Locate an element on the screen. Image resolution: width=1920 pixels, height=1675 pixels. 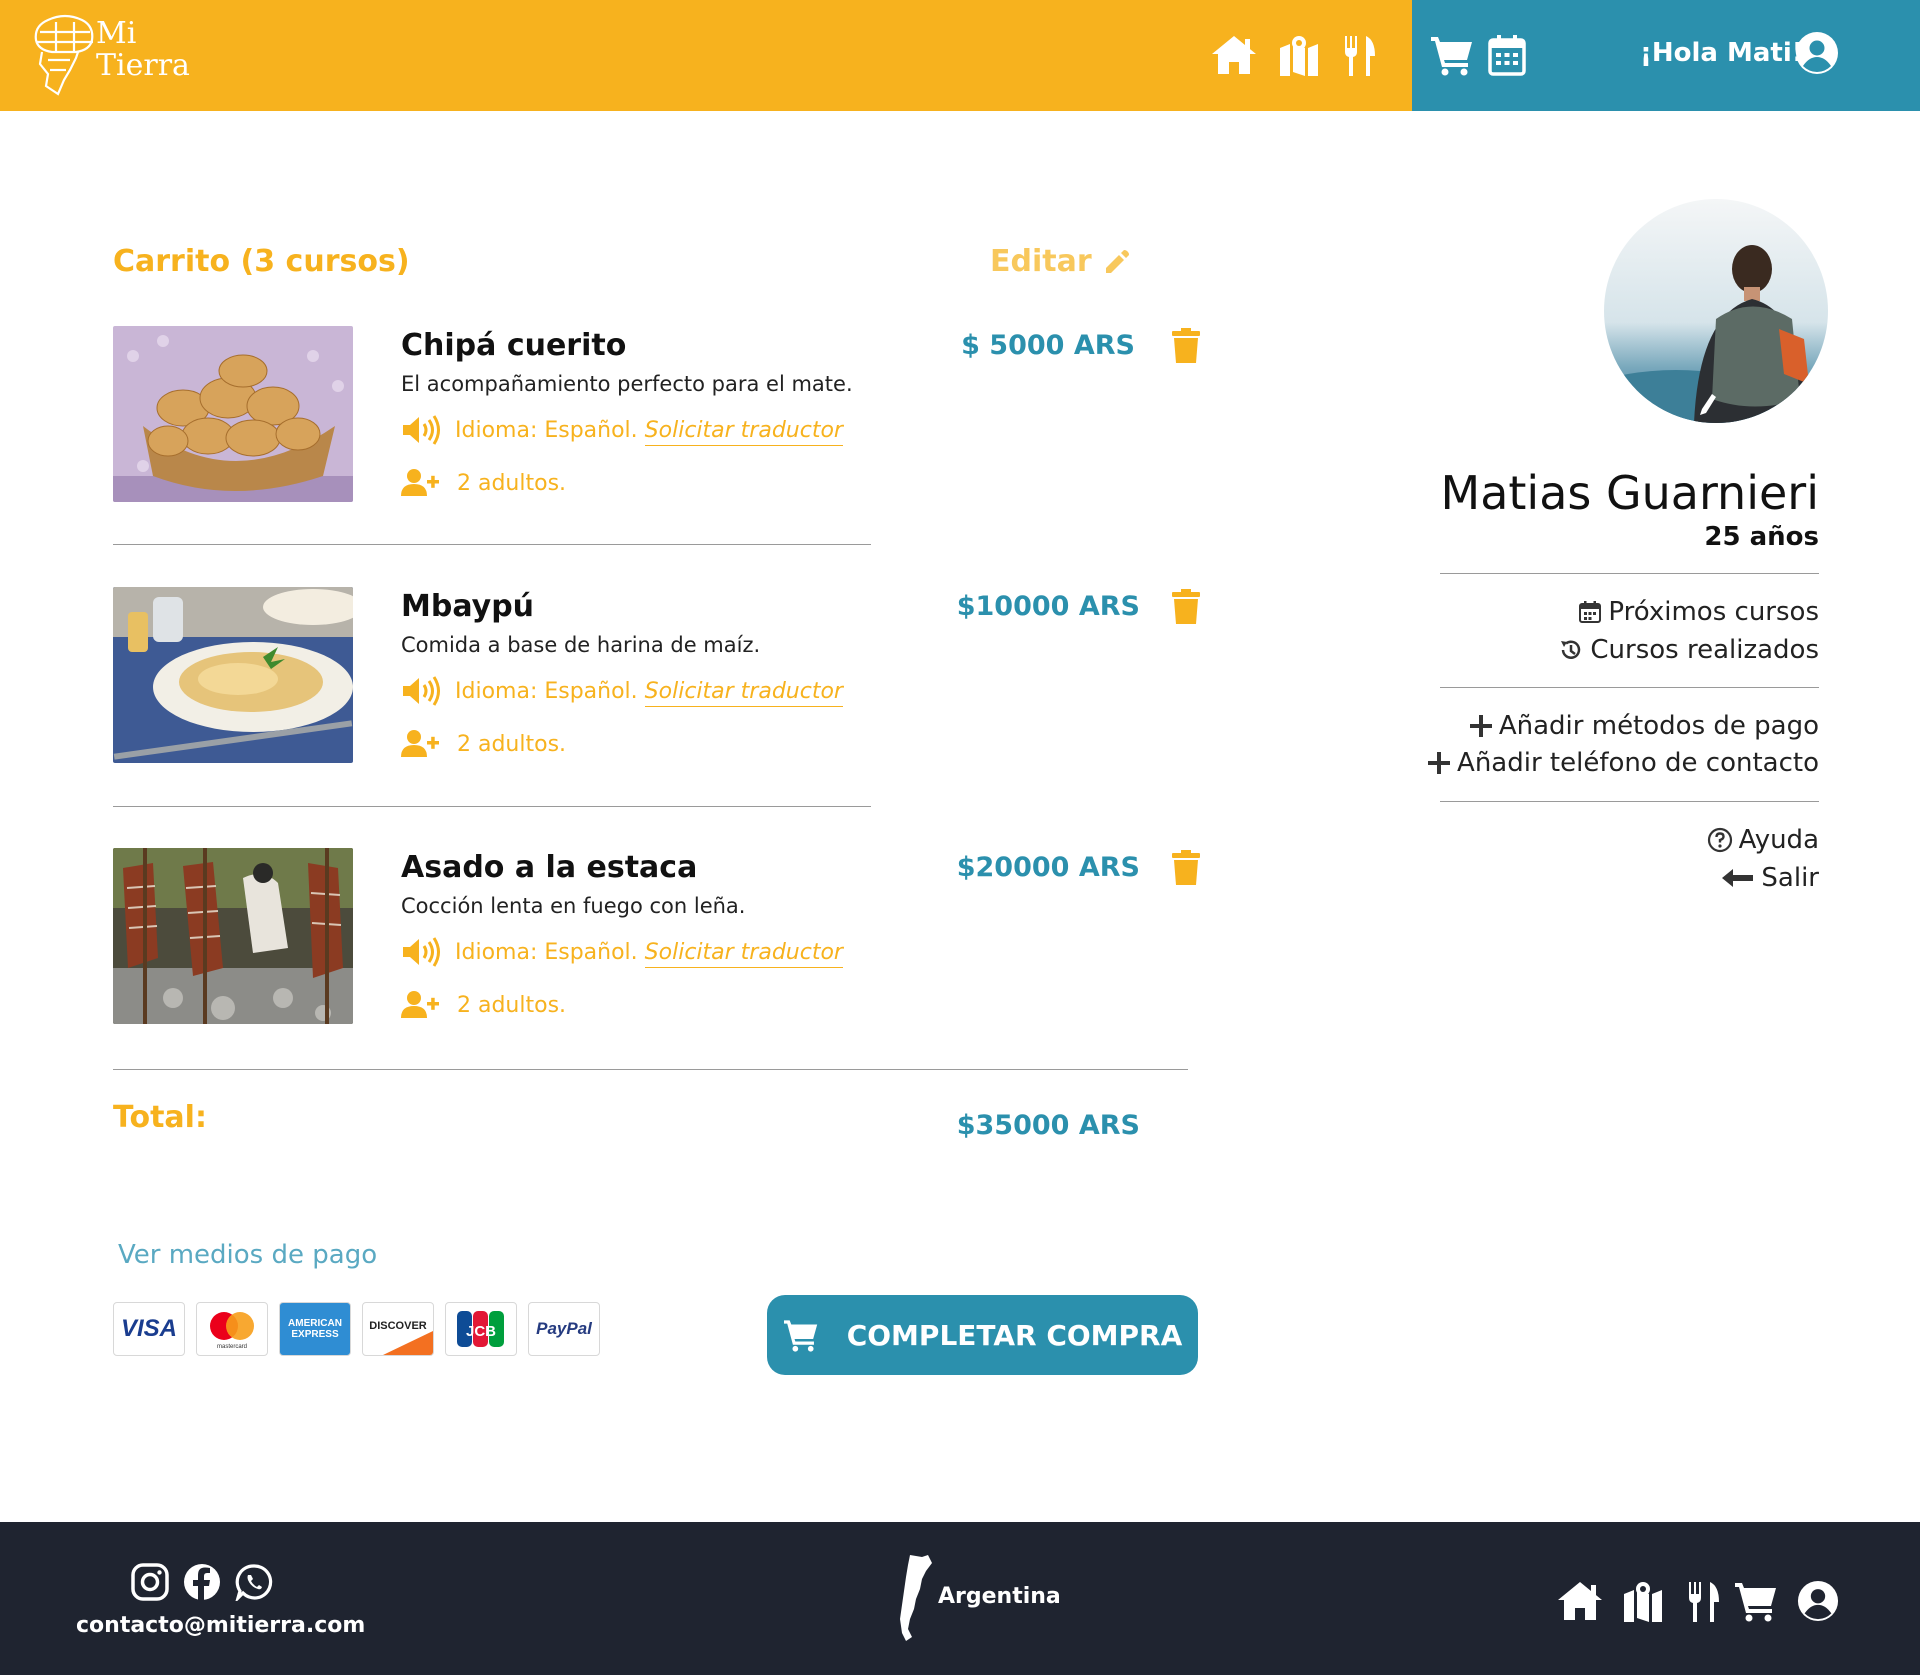
add-payment-method-link: Añadir métodos de pago is located at coordinates (1644, 726).